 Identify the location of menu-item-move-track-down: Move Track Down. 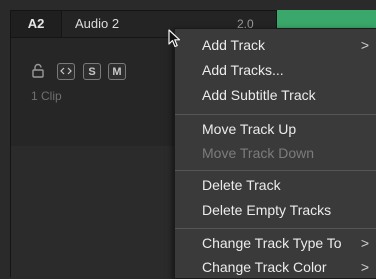
(275, 153).